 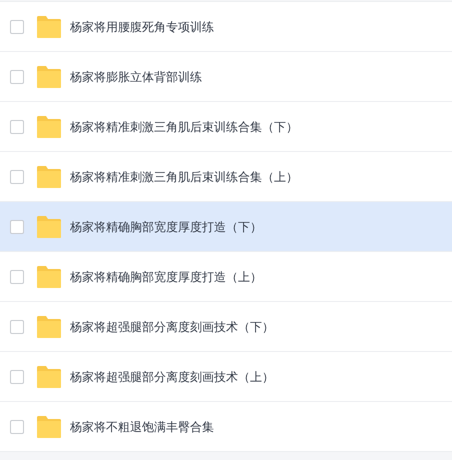 What do you see at coordinates (166, 277) in the screenshot?
I see `folder-name: 杨家将精确胸部宽度厚度打造（上）` at bounding box center [166, 277].